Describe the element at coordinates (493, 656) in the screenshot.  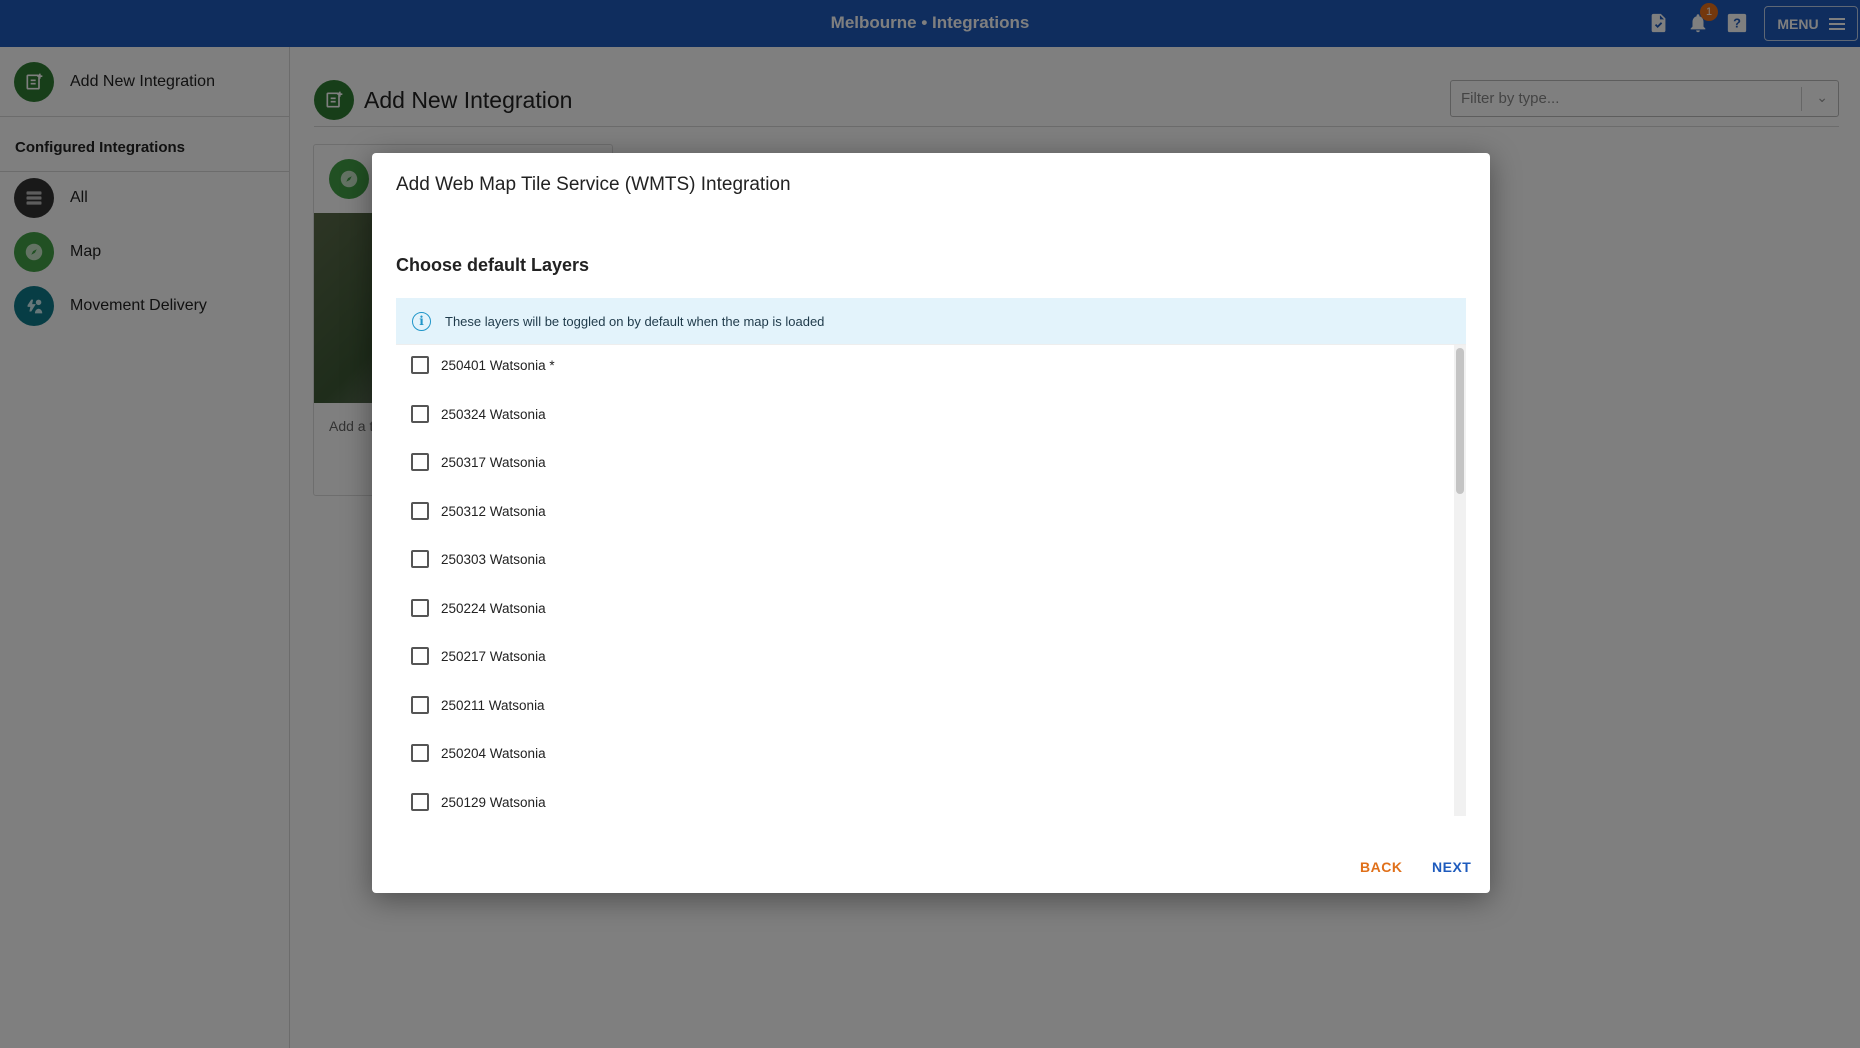
I see `layer-label: 250217 Watsonia` at that location.